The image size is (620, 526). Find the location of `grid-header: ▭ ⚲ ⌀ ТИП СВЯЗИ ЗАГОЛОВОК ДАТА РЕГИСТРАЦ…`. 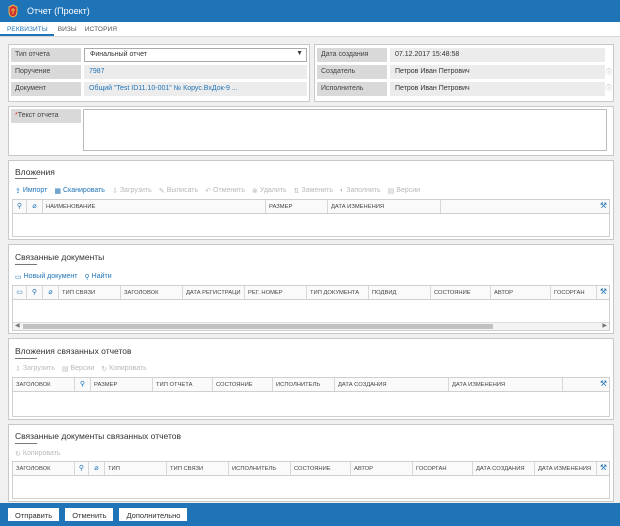

grid-header: ▭ ⚲ ⌀ ТИП СВЯЗИ ЗАГОЛОВОК ДАТА РЕГИСТРАЦ… is located at coordinates (311, 293).